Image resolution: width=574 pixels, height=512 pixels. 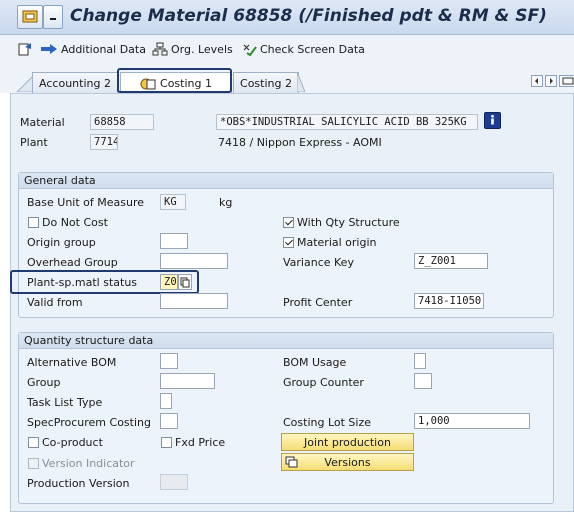 I want to click on bom-usage-field, so click(x=420, y=361).